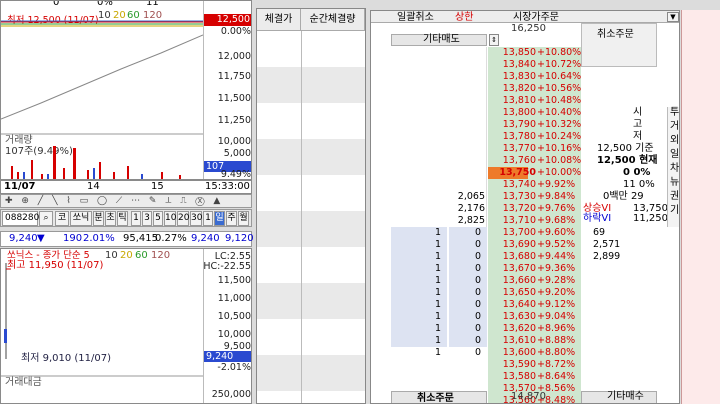 This screenshot has width=720, height=404. What do you see at coordinates (81, 218) in the screenshot?
I see `btn-stock-name: 쏘닉` at bounding box center [81, 218].